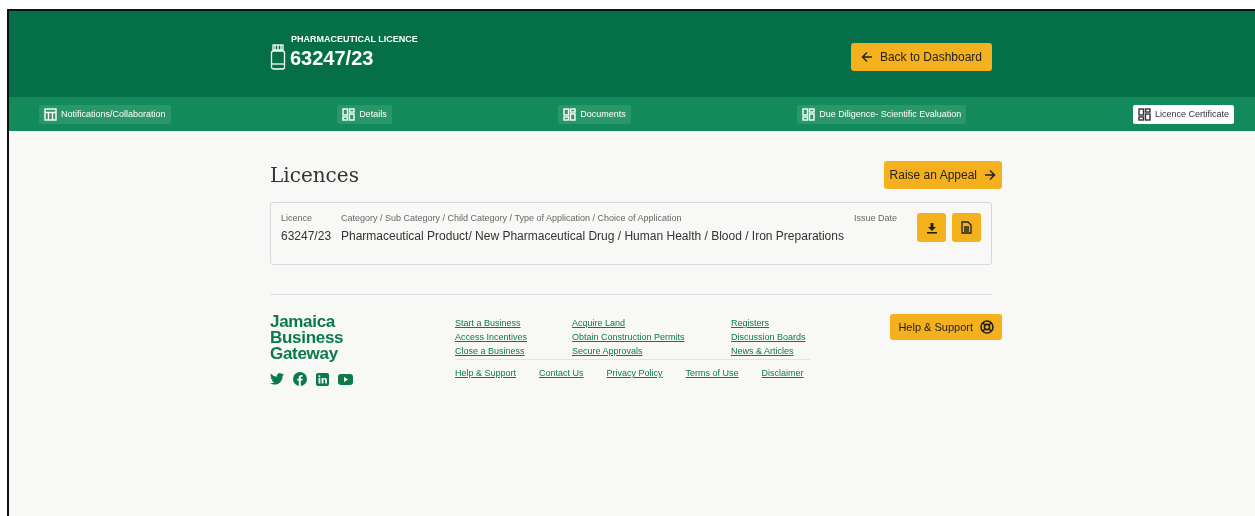  Describe the element at coordinates (1183, 114) in the screenshot. I see `tab: Licence Certificate` at that location.